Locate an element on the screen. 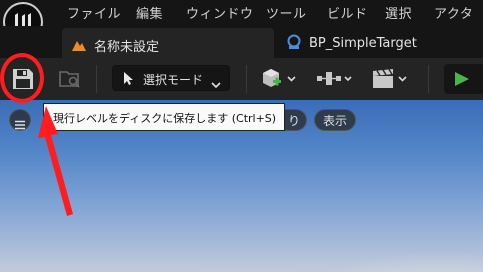  tab-blueprint: BP_SimpleTarget is located at coordinates (382, 43).